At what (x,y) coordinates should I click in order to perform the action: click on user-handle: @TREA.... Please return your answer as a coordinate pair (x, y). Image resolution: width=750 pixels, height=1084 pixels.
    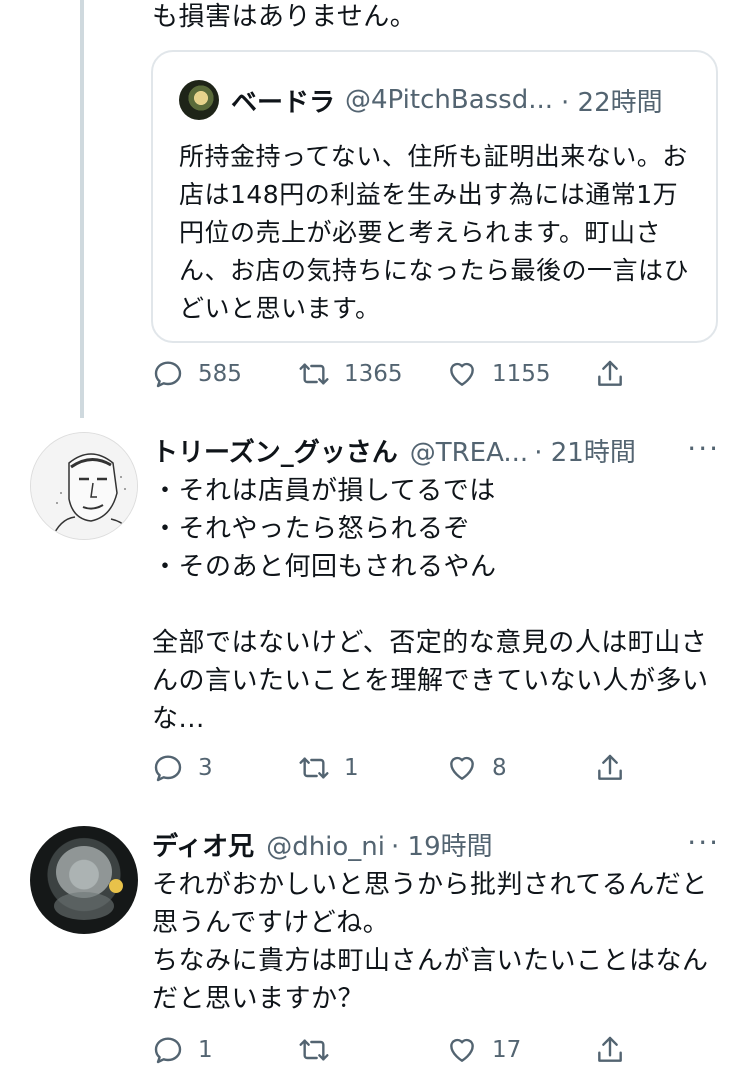
    Looking at the image, I should click on (469, 453).